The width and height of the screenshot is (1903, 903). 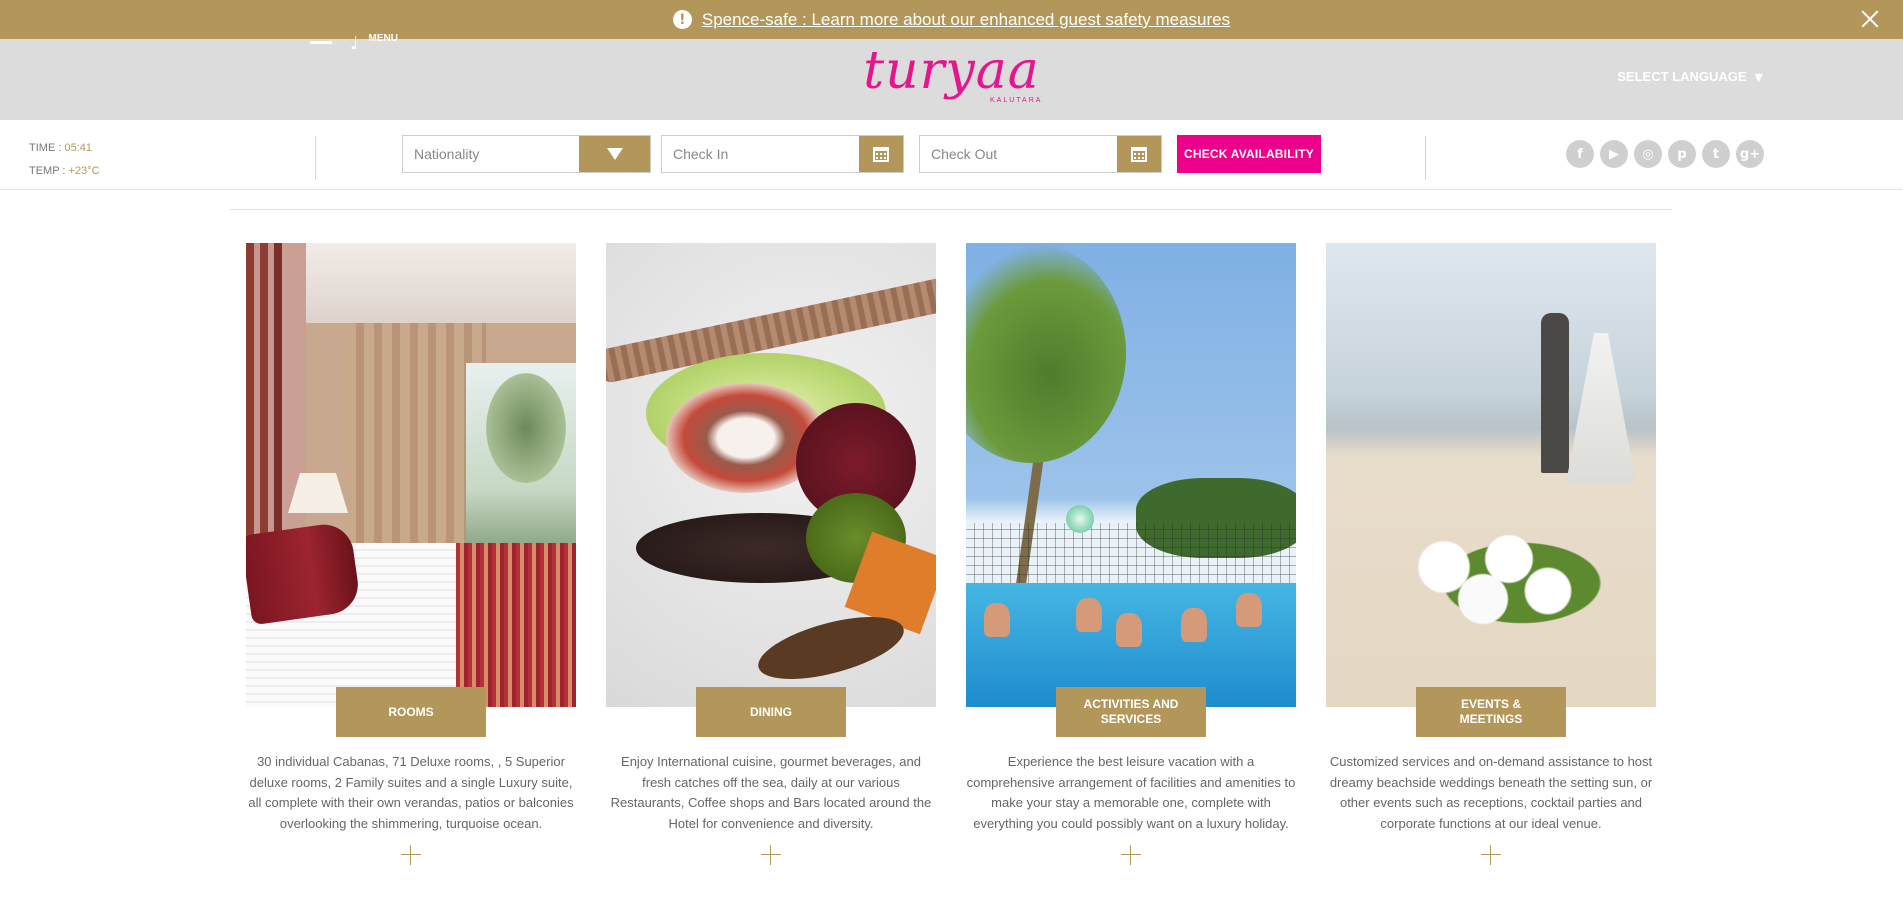 I want to click on checkout-calendar-button, so click(x=1139, y=154).